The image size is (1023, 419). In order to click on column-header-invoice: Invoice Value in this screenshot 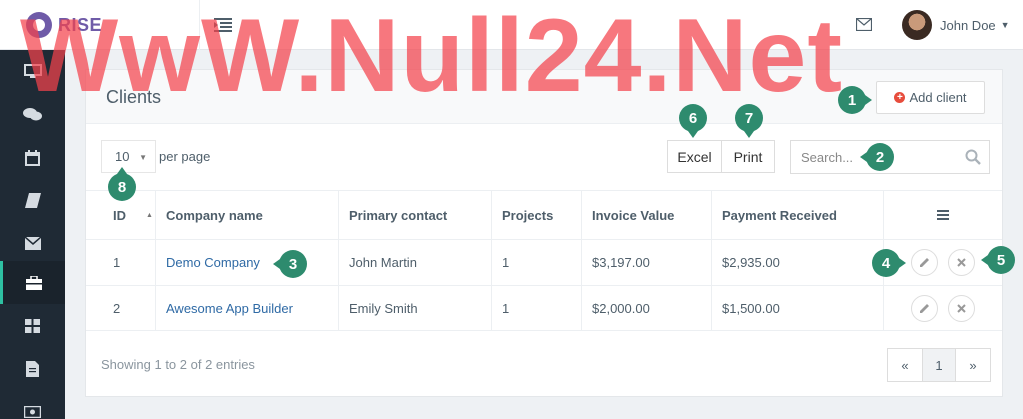, I will do `click(647, 215)`.